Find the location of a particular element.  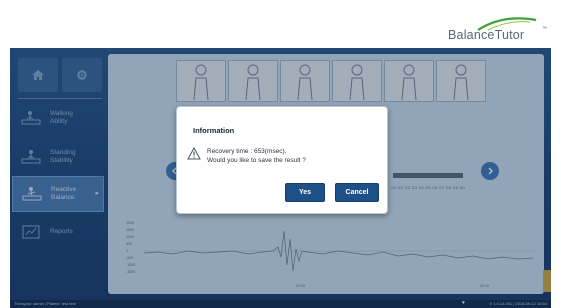

sidebar-item-reactive-balance: Reactive Balance ▸ is located at coordinates (58, 194).